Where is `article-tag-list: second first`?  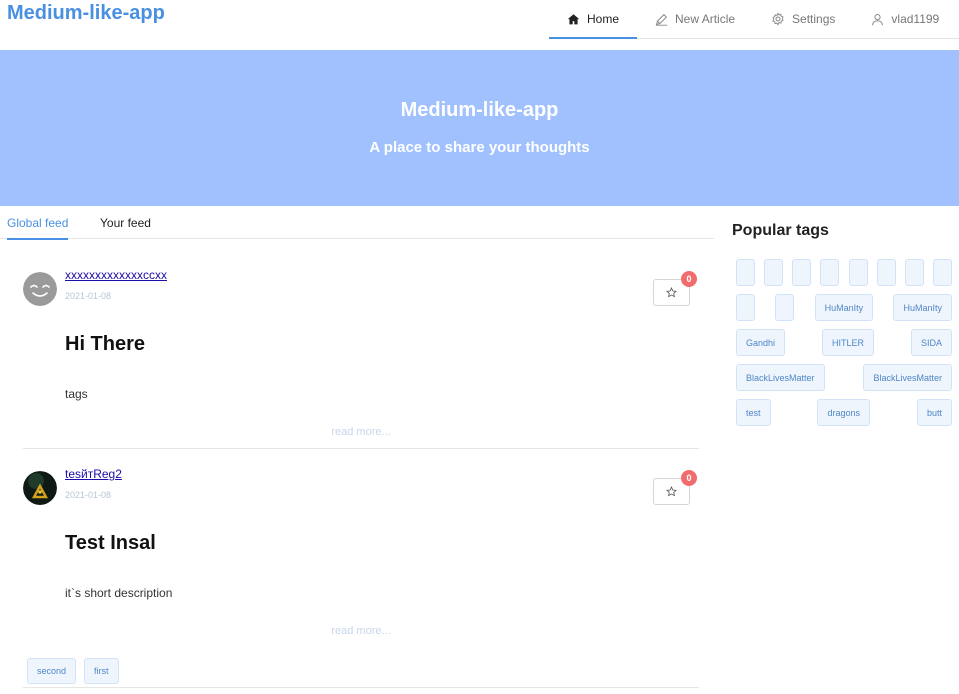 article-tag-list: second first is located at coordinates (73, 671).